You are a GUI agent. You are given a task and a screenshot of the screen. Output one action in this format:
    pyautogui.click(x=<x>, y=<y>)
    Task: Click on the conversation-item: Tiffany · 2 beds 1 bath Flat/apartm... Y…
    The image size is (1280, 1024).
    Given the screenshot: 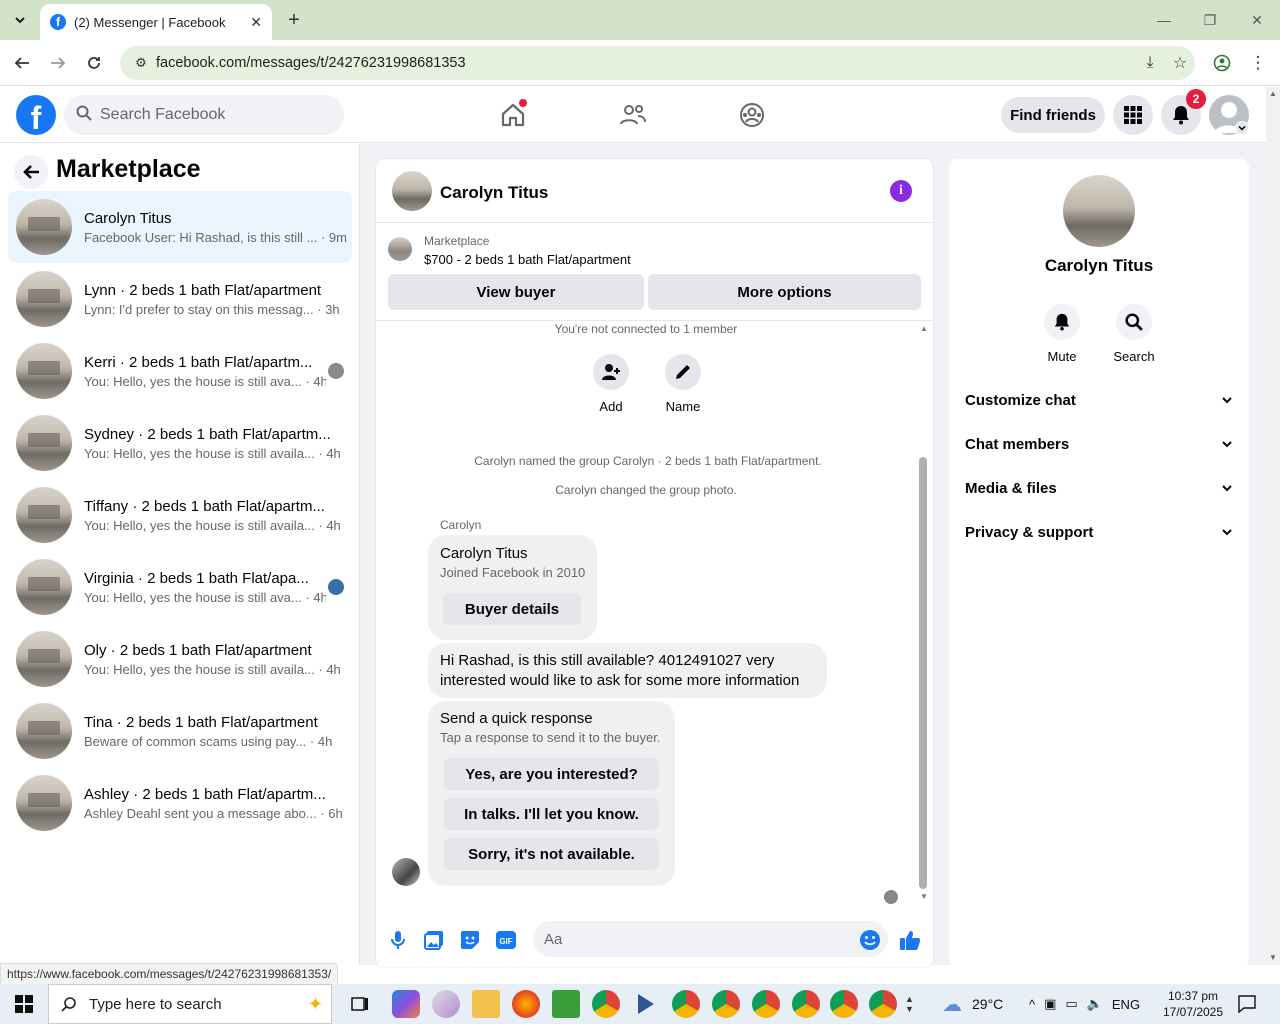 What is the action you would take?
    pyautogui.click(x=180, y=515)
    